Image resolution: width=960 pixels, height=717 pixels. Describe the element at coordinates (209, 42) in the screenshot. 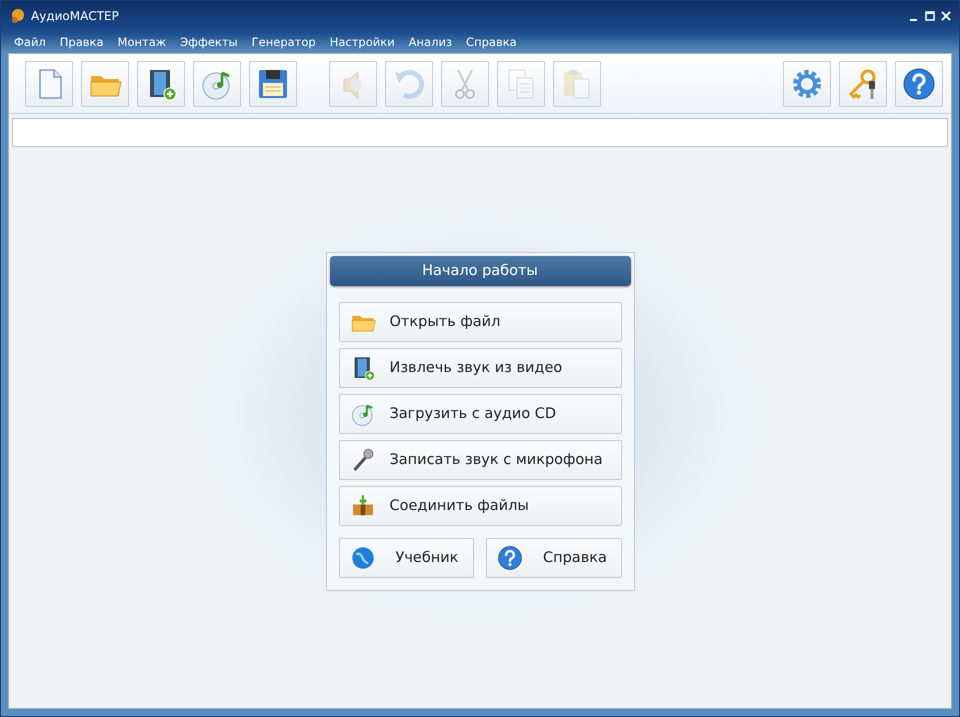

I see `menu-item: Эффекты` at that location.